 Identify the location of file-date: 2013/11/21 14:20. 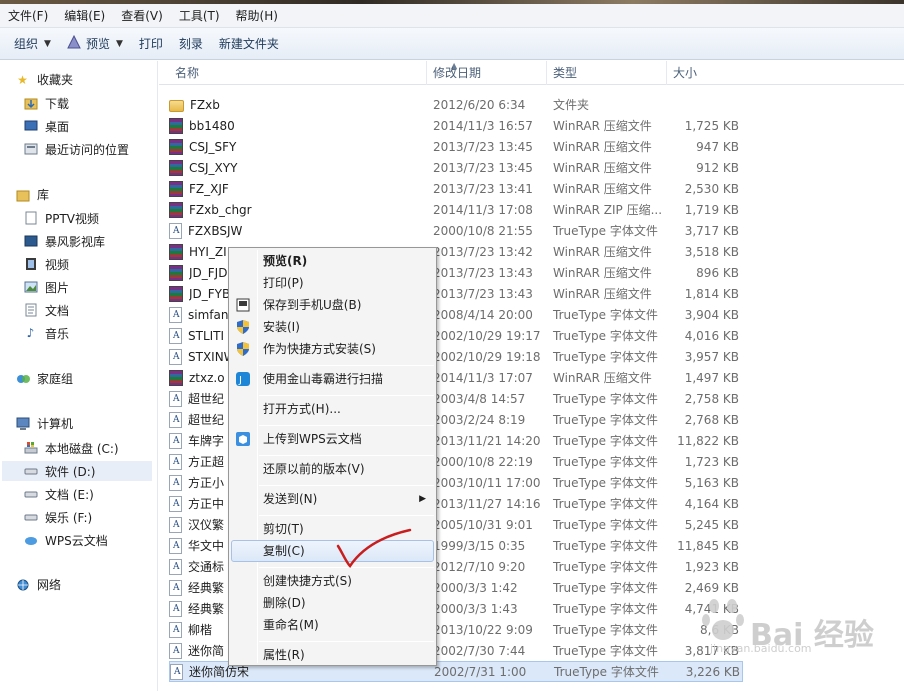
(487, 440).